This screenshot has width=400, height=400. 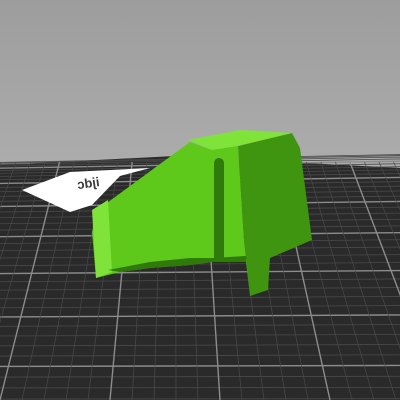 What do you see at coordinates (88, 183) in the screenshot?
I see `bed-logo-text: ijdc` at bounding box center [88, 183].